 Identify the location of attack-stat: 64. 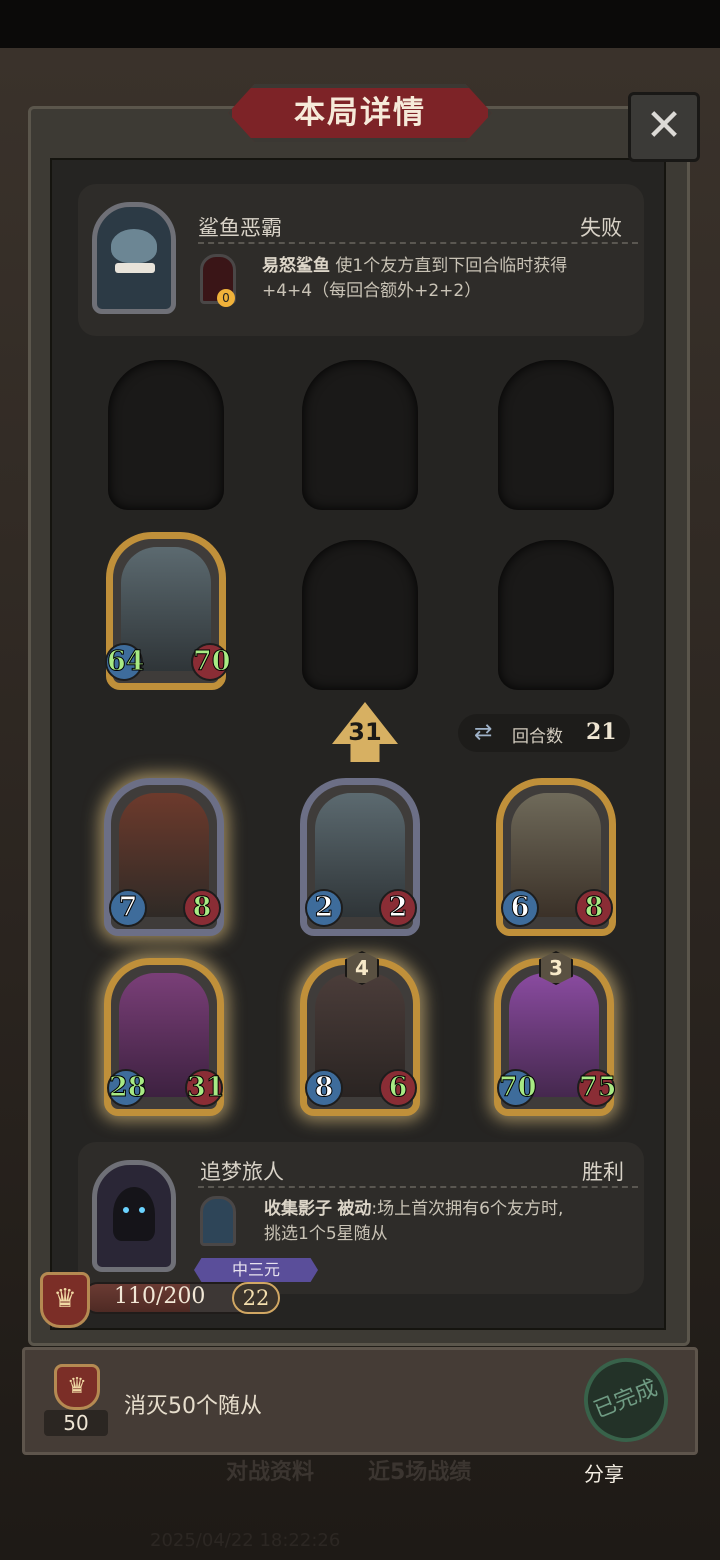
(125, 662).